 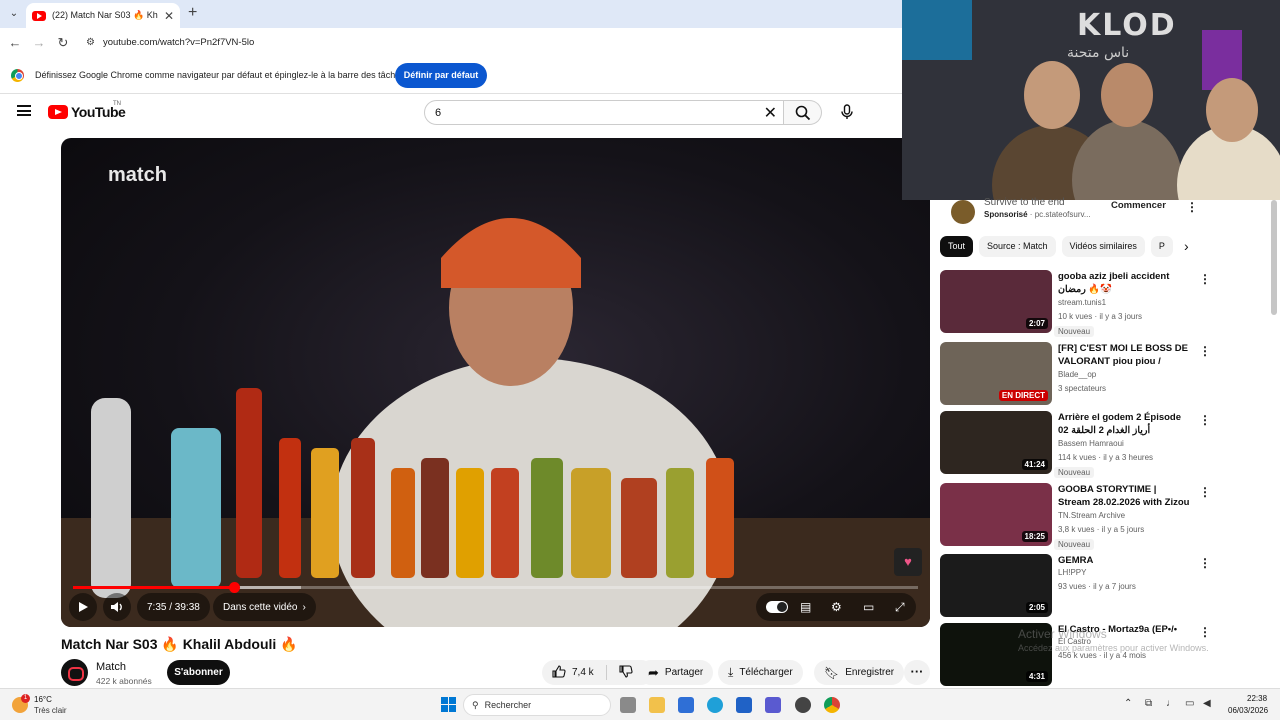 I want to click on theater-mode-icon: ▭, so click(x=868, y=607).